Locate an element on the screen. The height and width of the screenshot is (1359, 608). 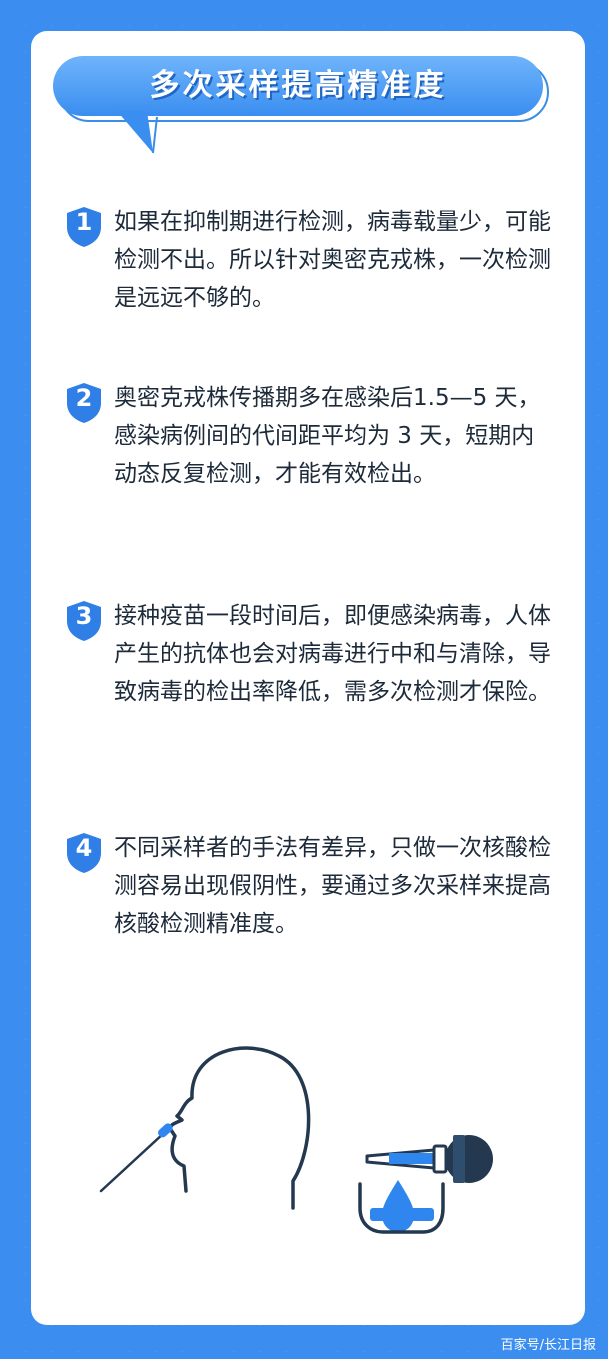
shield-number-icon: 1 is located at coordinates (84, 227).